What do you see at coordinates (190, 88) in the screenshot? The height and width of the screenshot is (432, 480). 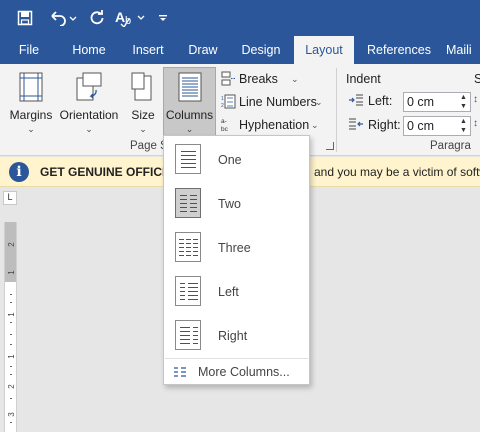 I see `columns-icon` at bounding box center [190, 88].